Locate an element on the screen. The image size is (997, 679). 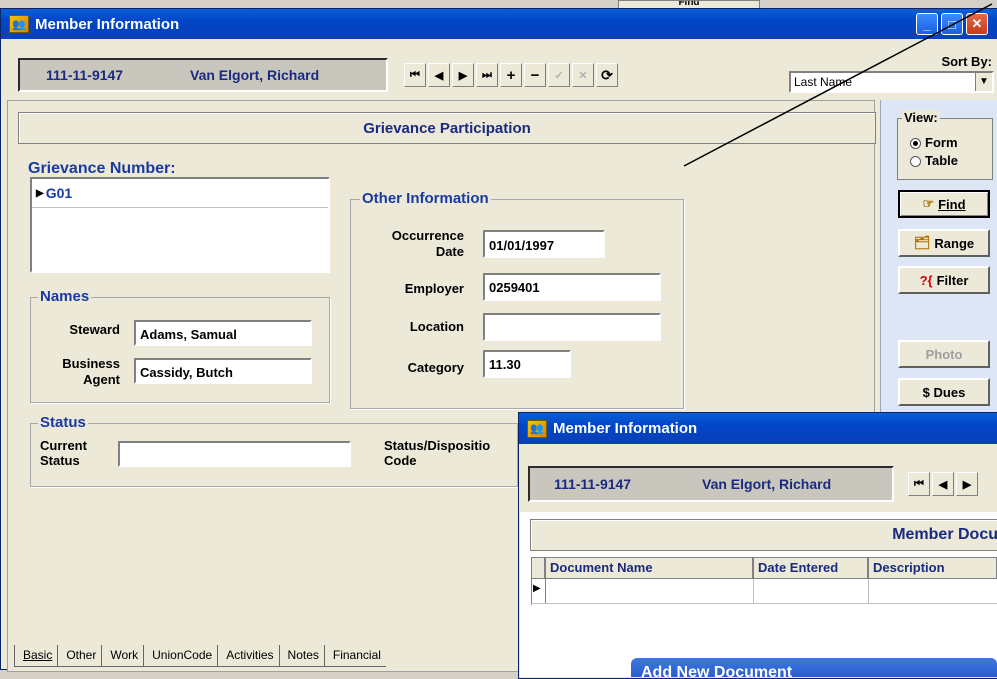
employer-label: Employer is located at coordinates (434, 288).